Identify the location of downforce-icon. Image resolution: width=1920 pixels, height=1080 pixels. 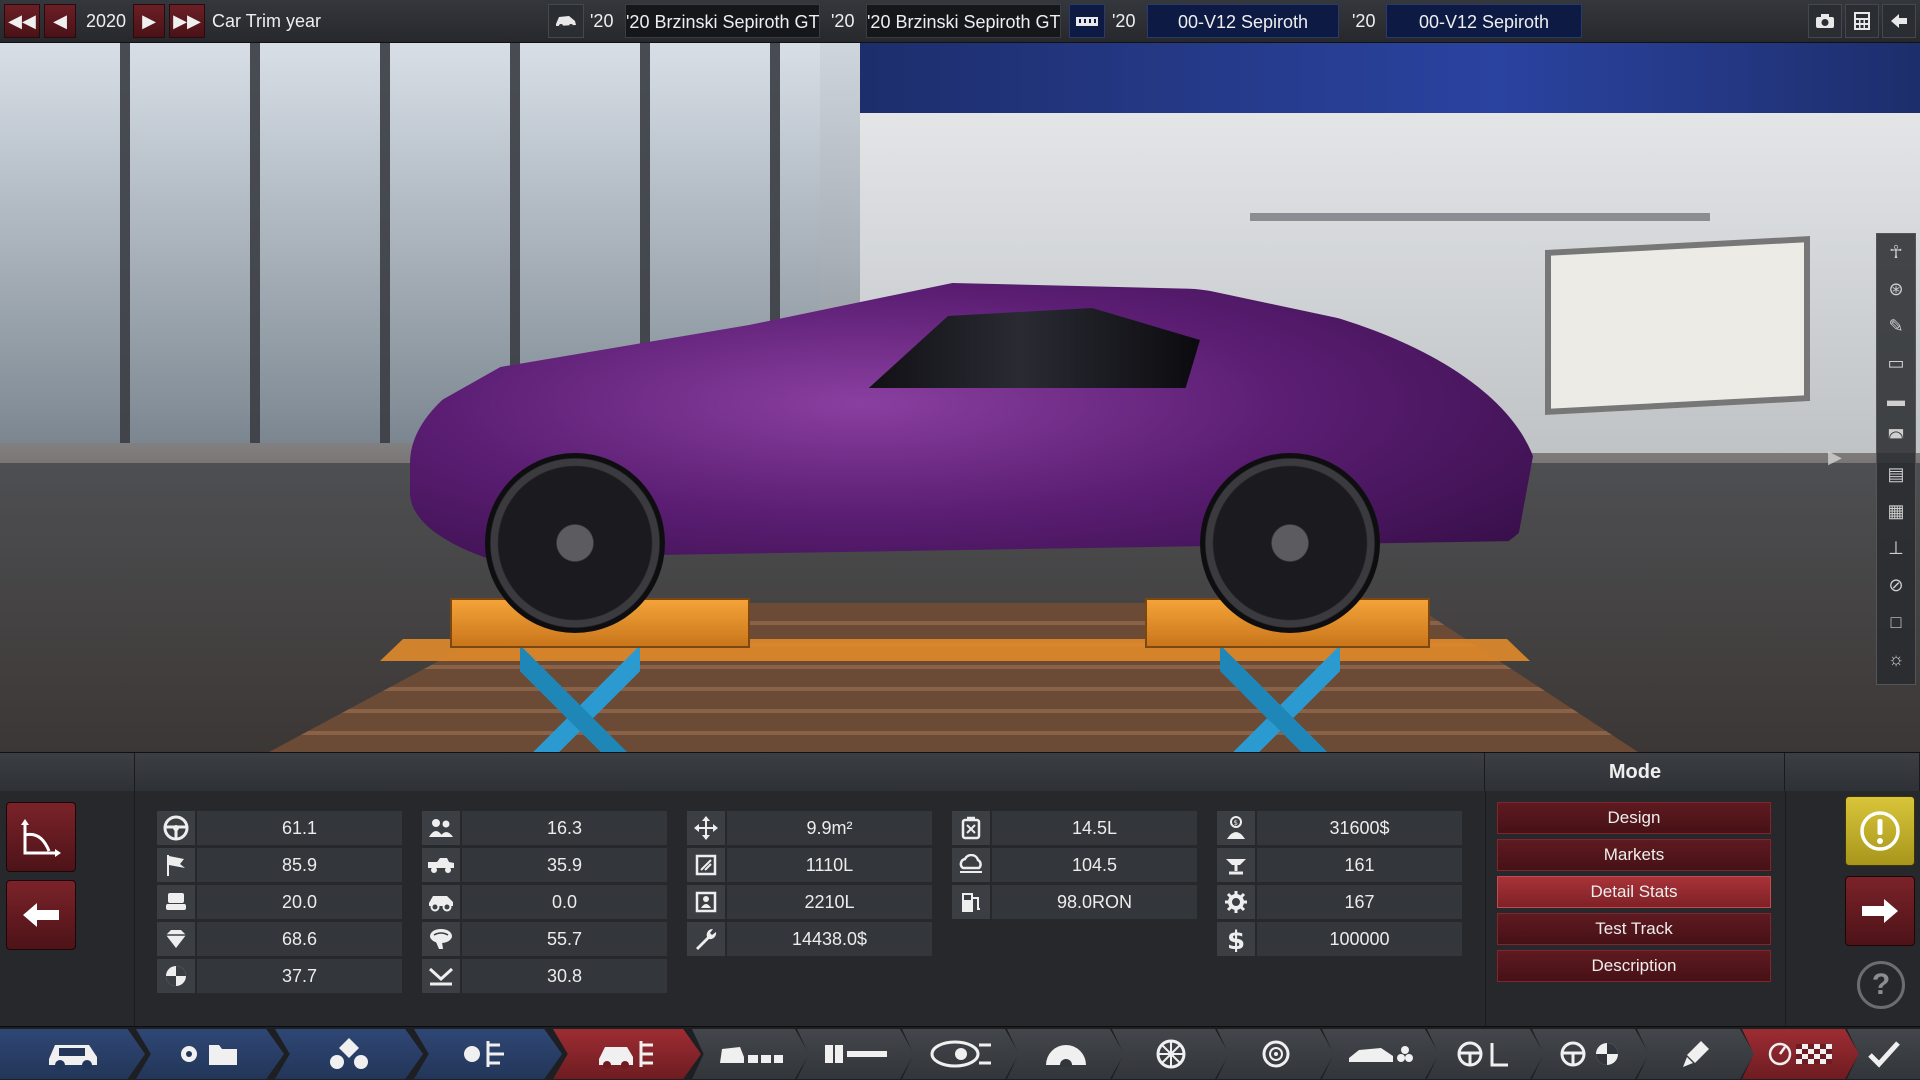
(442, 976).